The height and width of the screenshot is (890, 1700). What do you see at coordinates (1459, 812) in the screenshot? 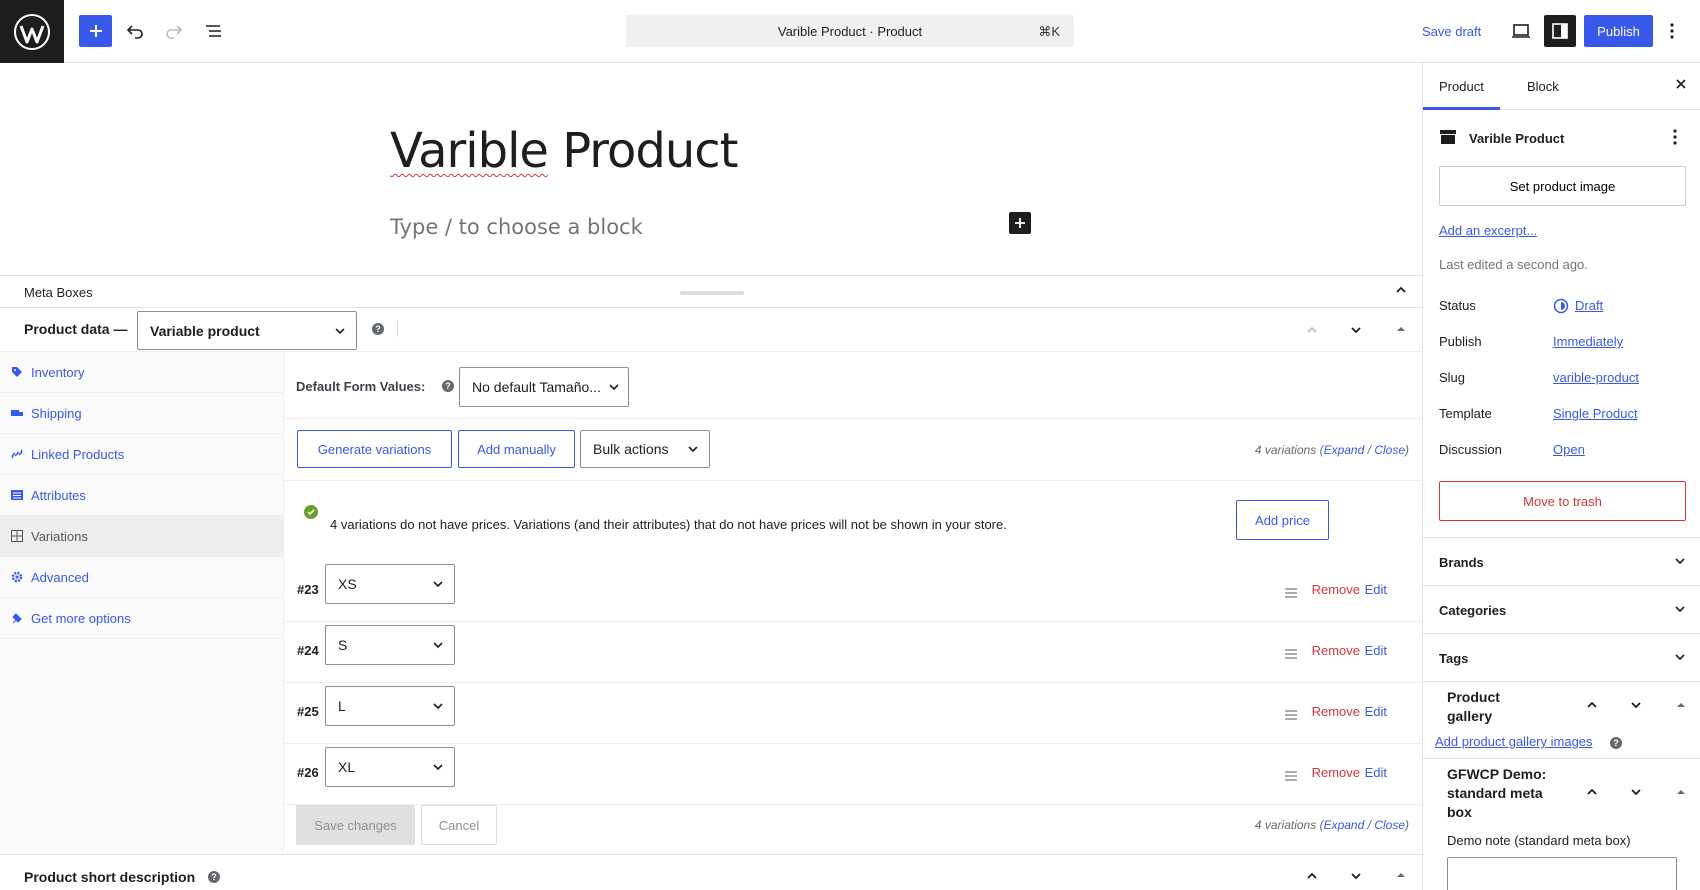
I see `title-line: box` at bounding box center [1459, 812].